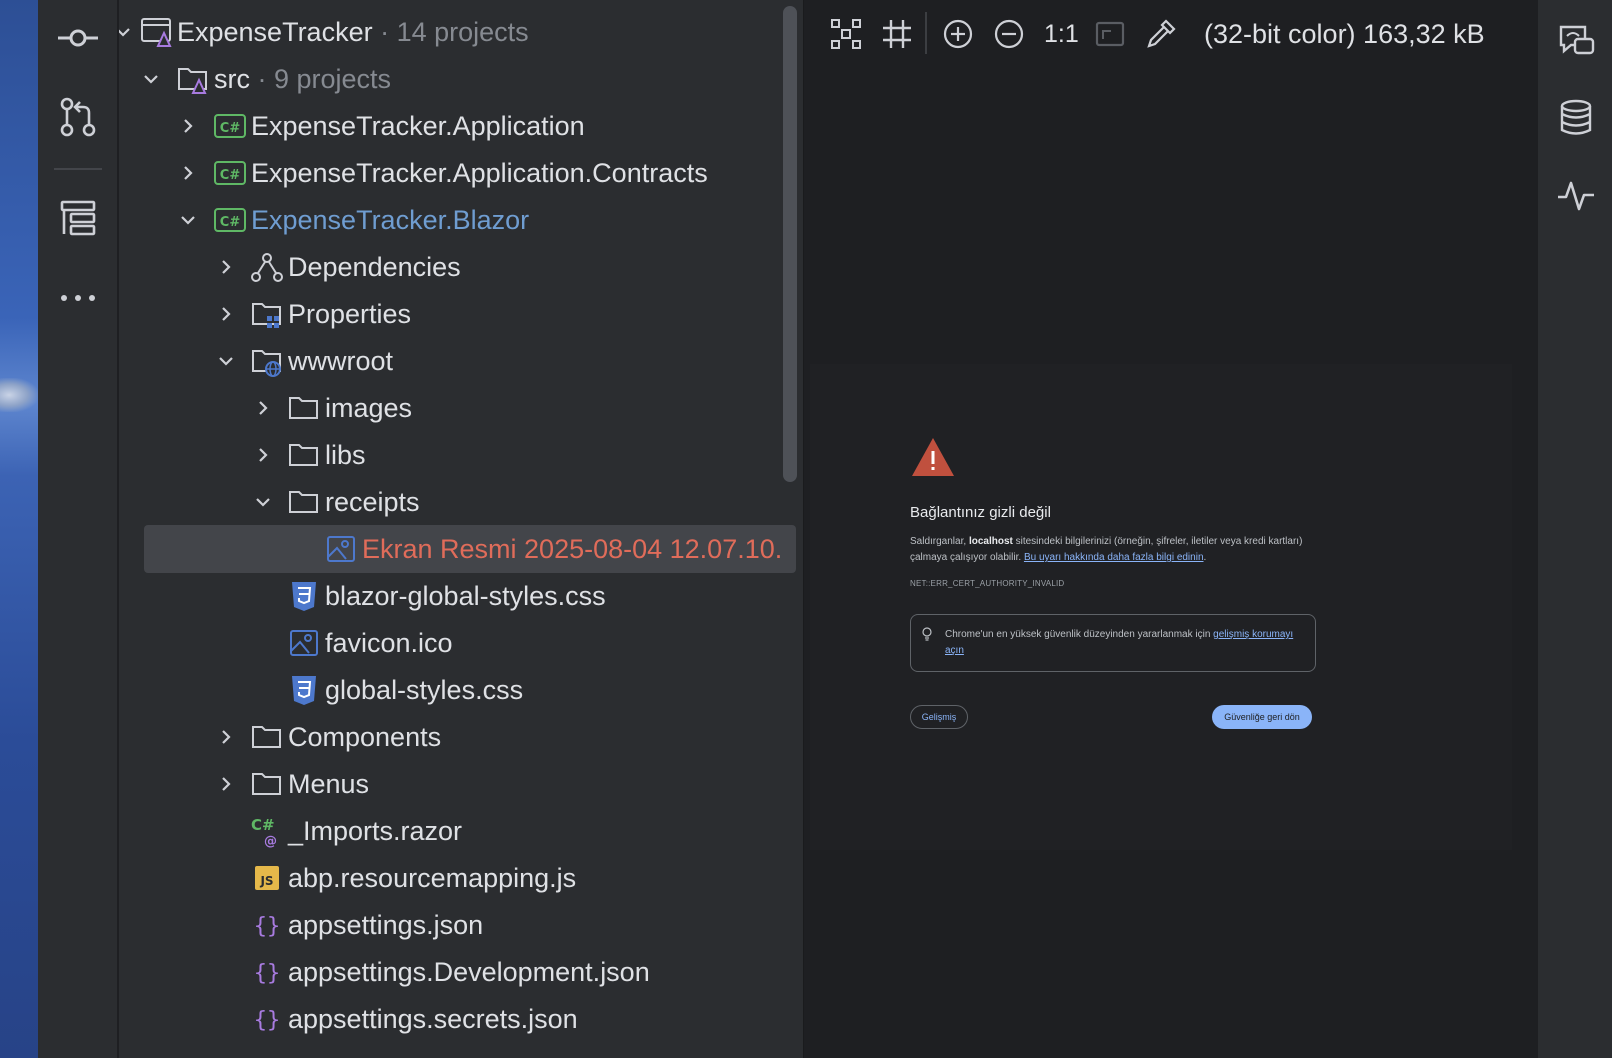 The width and height of the screenshot is (1612, 1058). What do you see at coordinates (790, 244) in the screenshot?
I see `tree-scrollbar` at bounding box center [790, 244].